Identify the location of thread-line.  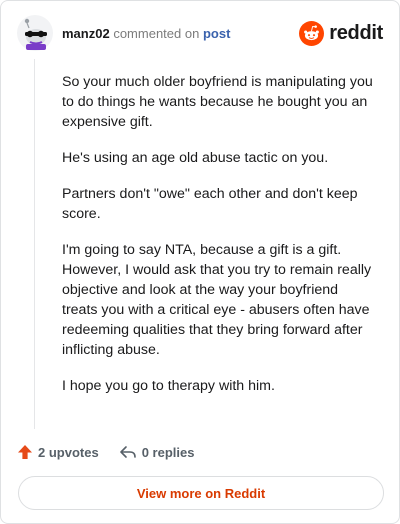
(34, 244).